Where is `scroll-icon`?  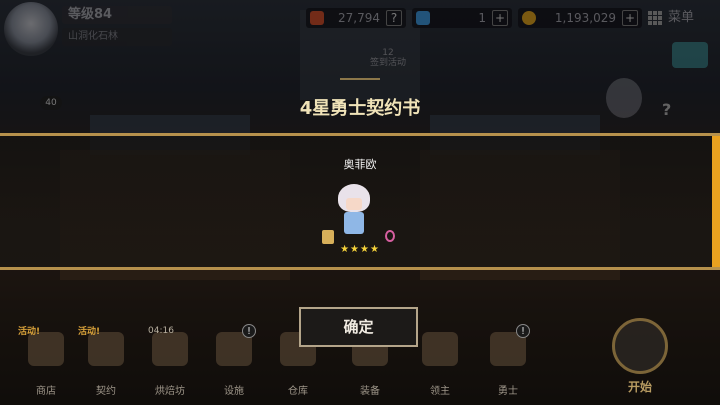 scroll-icon is located at coordinates (328, 237).